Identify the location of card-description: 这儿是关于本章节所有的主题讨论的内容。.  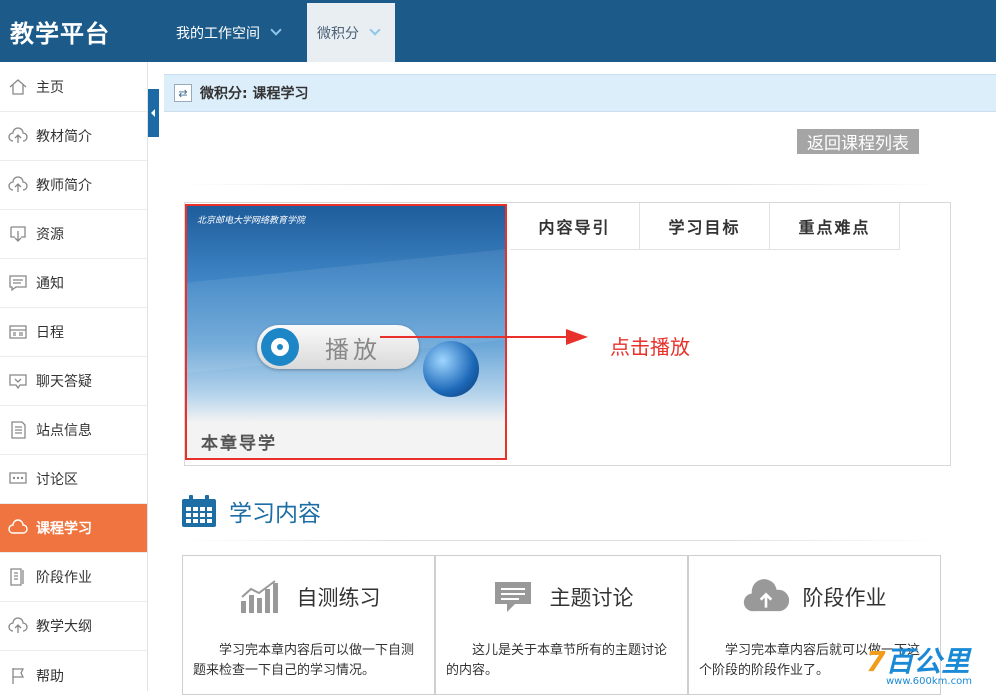
(557, 660).